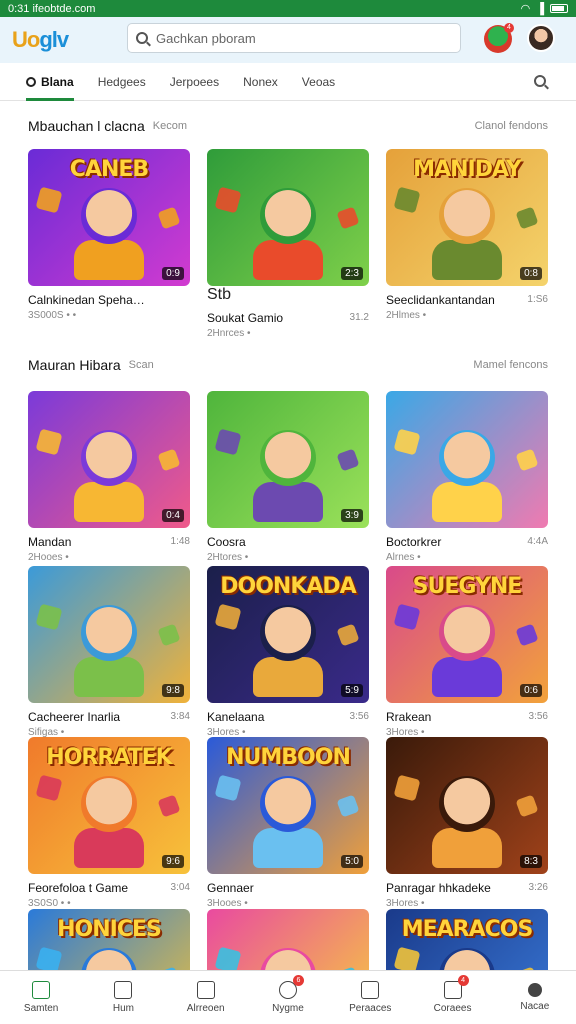 This screenshot has width=576, height=1024. What do you see at coordinates (267, 542) in the screenshot?
I see `game-title: Coosra` at bounding box center [267, 542].